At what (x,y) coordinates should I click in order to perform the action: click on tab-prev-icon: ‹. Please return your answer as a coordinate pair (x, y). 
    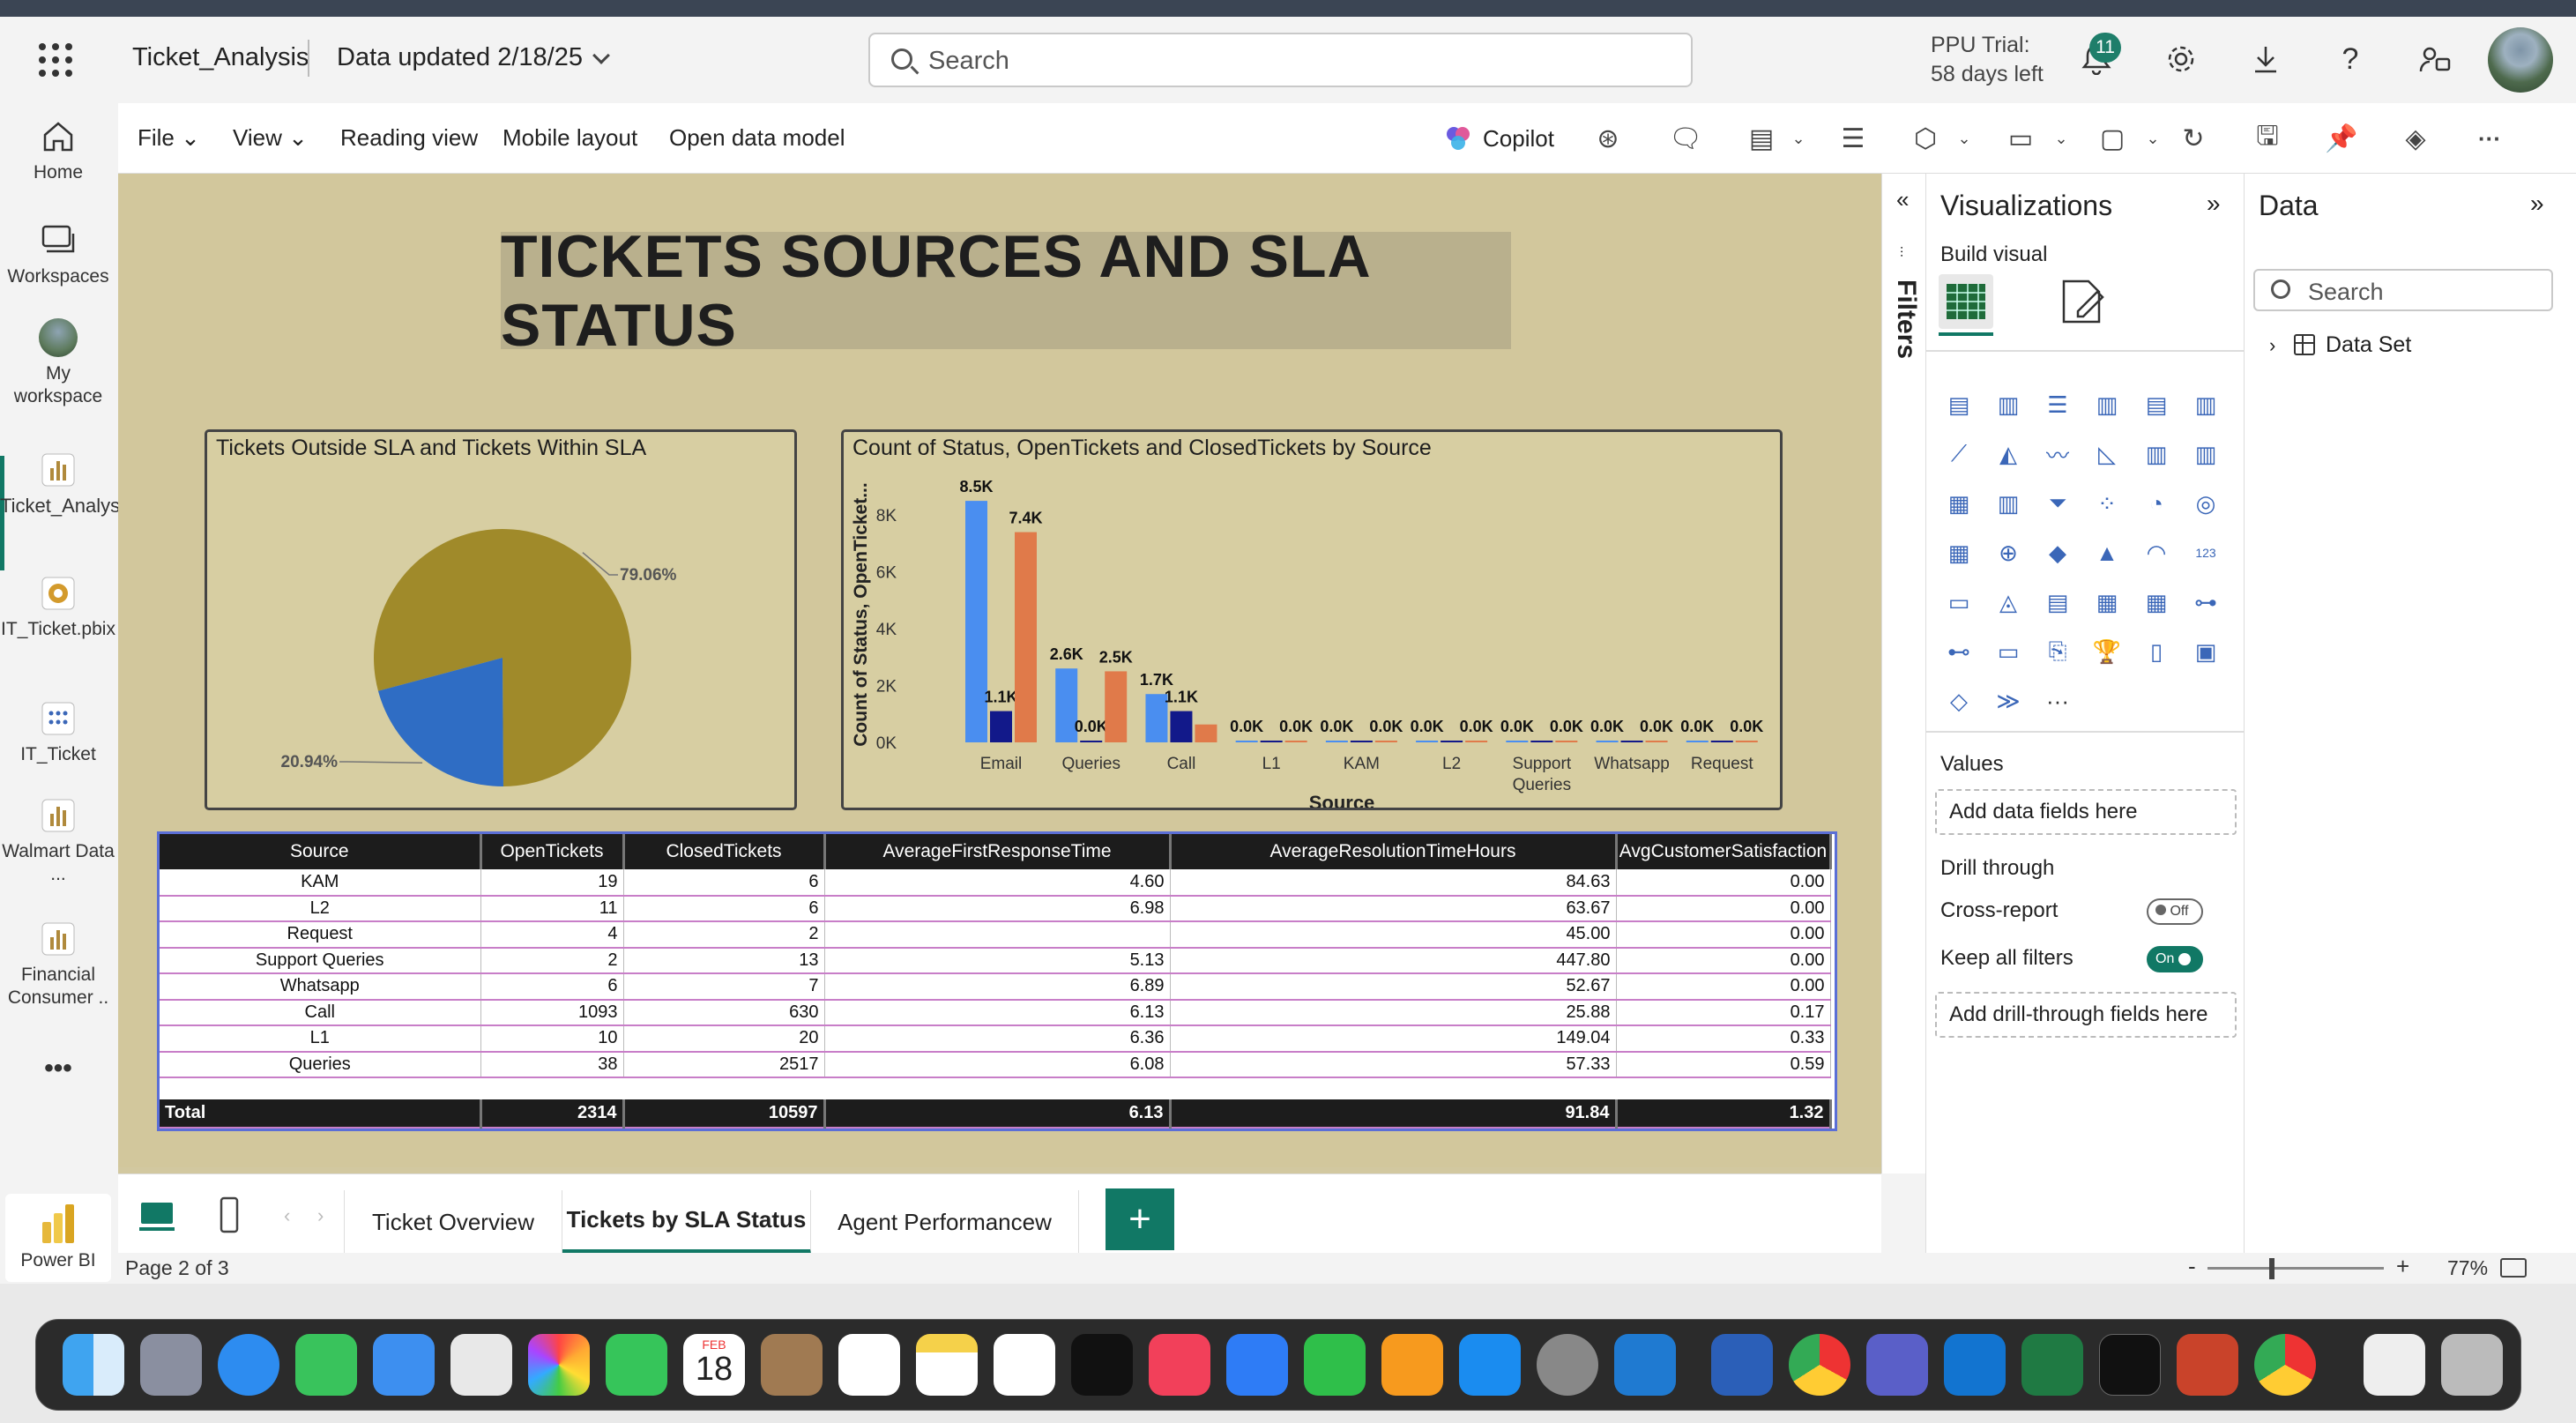
    Looking at the image, I should click on (287, 1215).